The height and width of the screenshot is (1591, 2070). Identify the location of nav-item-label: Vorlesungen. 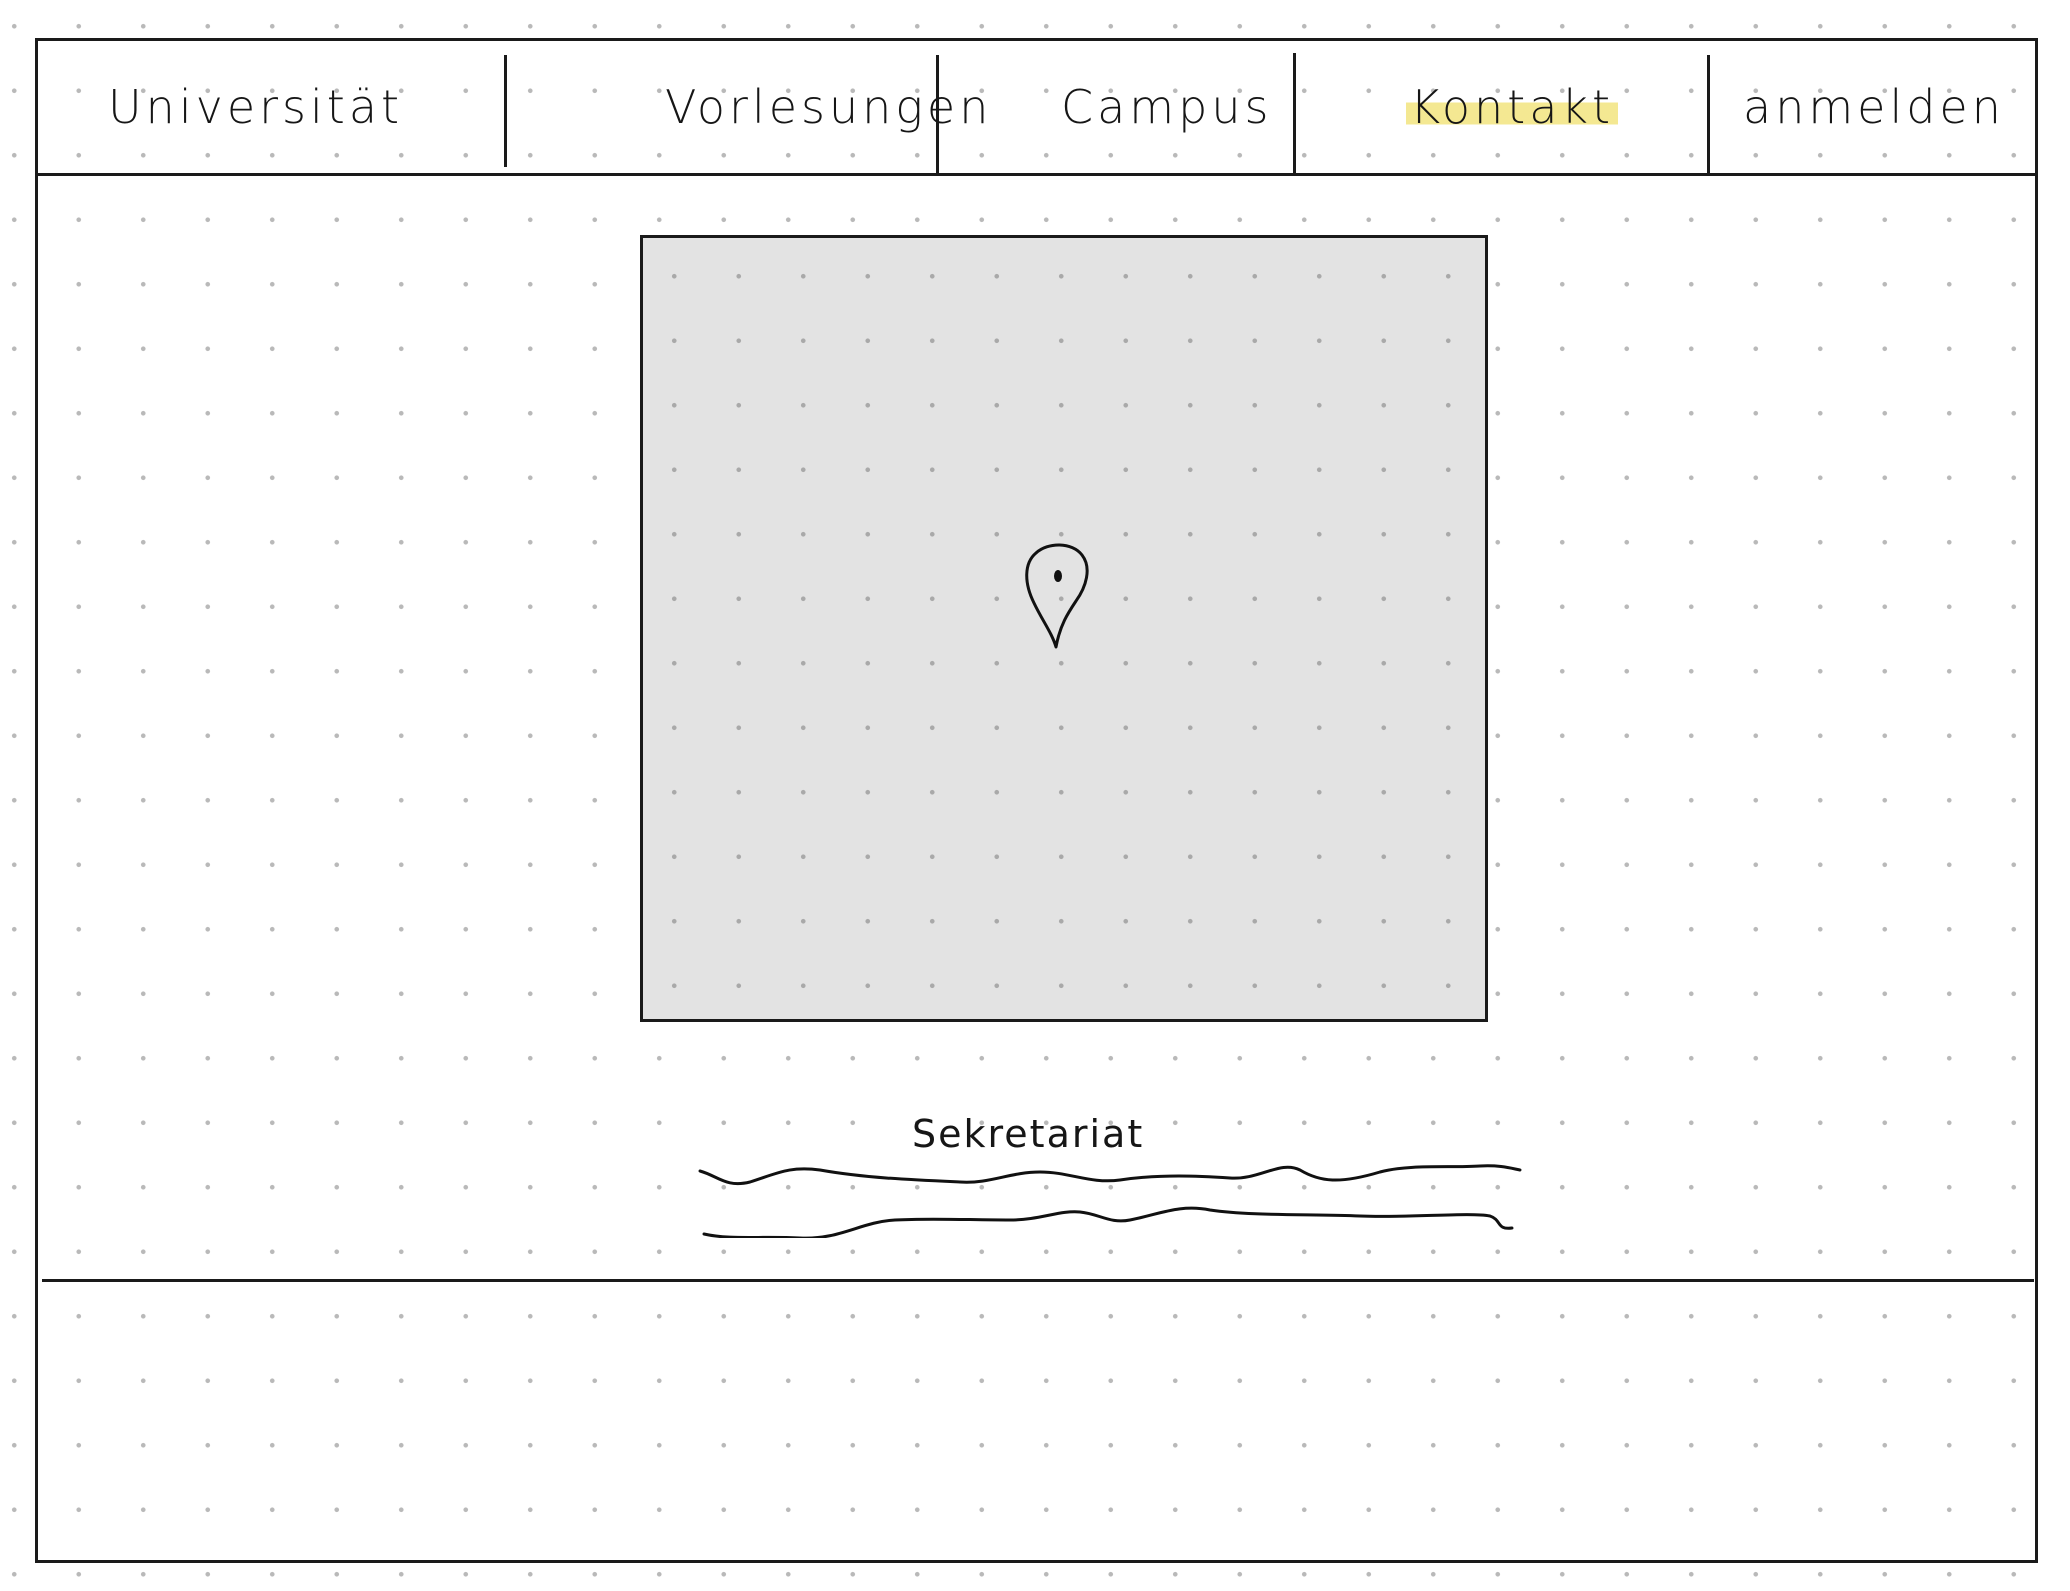
(829, 107).